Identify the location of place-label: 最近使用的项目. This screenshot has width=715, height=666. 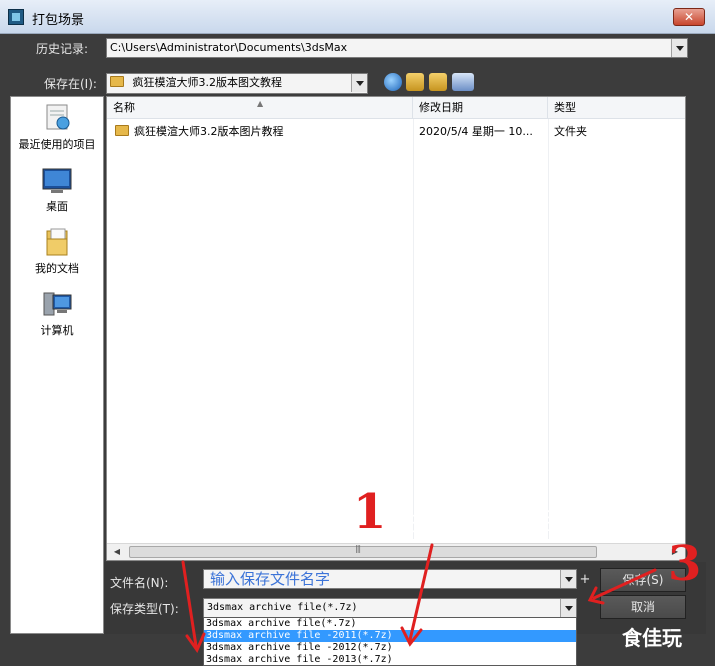
(57, 144).